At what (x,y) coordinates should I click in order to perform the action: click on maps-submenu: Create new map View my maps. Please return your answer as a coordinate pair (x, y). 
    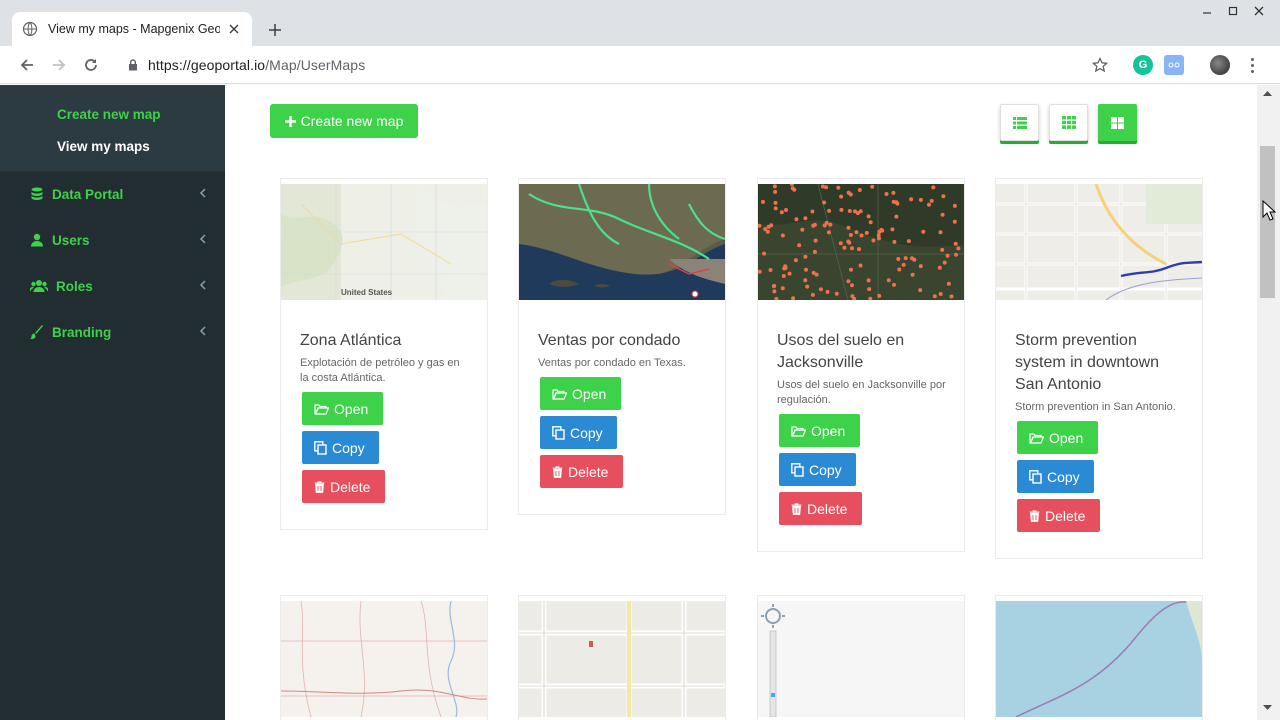
    Looking at the image, I should click on (112, 128).